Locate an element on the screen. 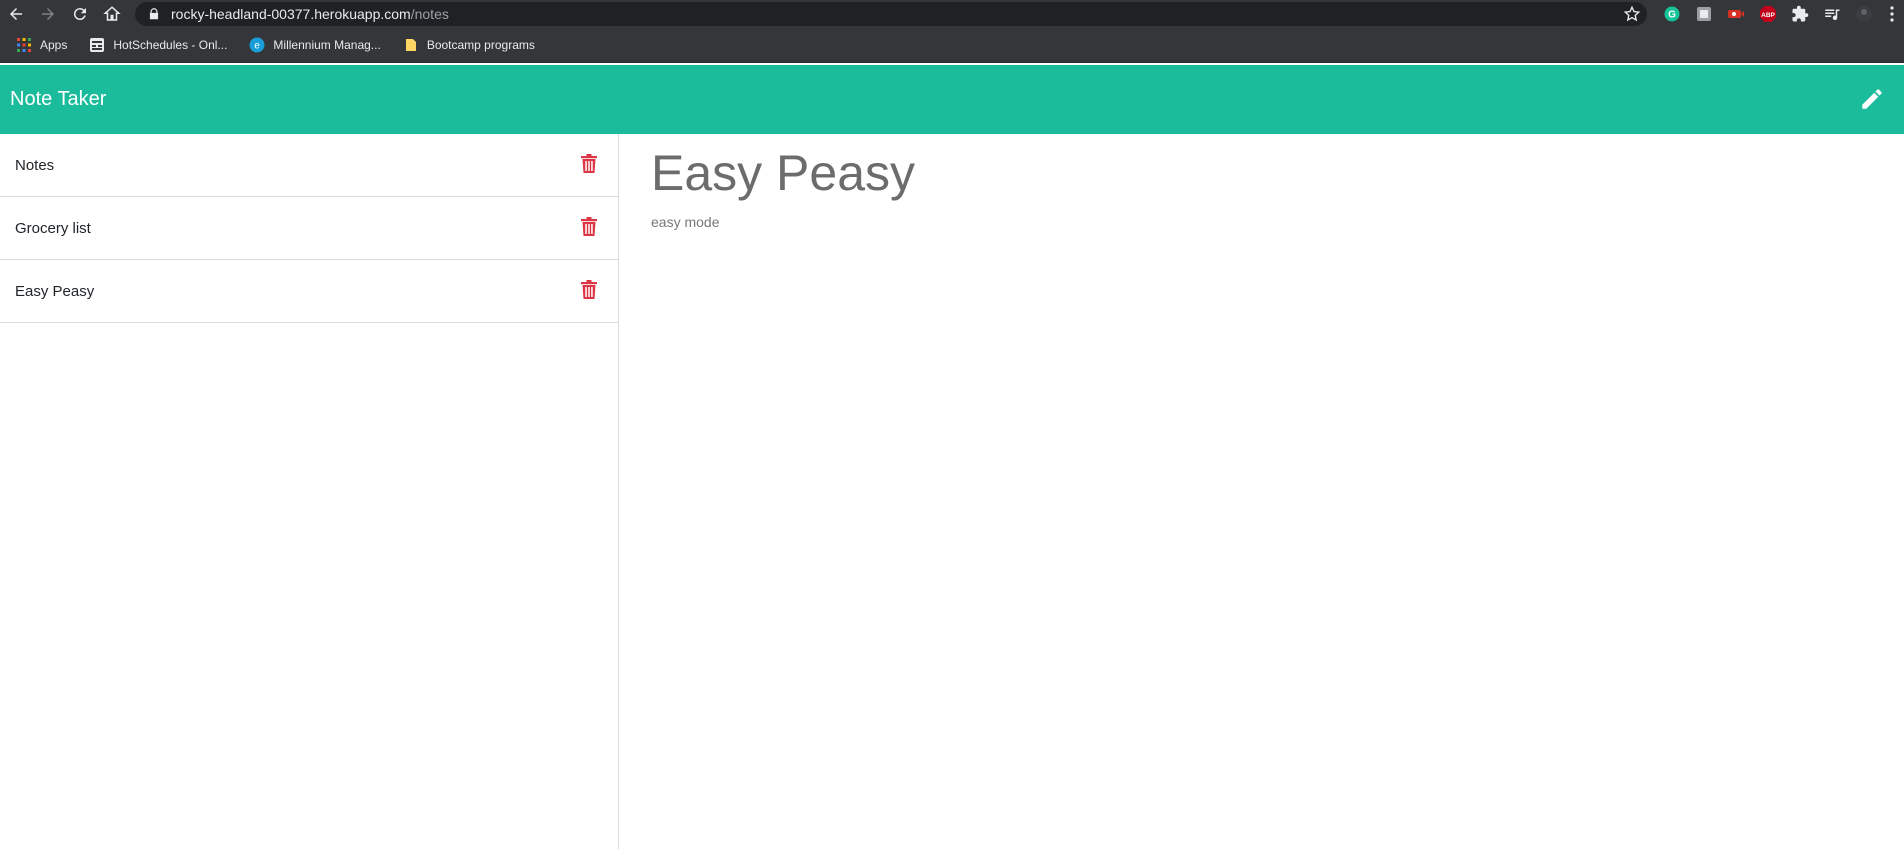 This screenshot has height=849, width=1904. lock-icon is located at coordinates (154, 14).